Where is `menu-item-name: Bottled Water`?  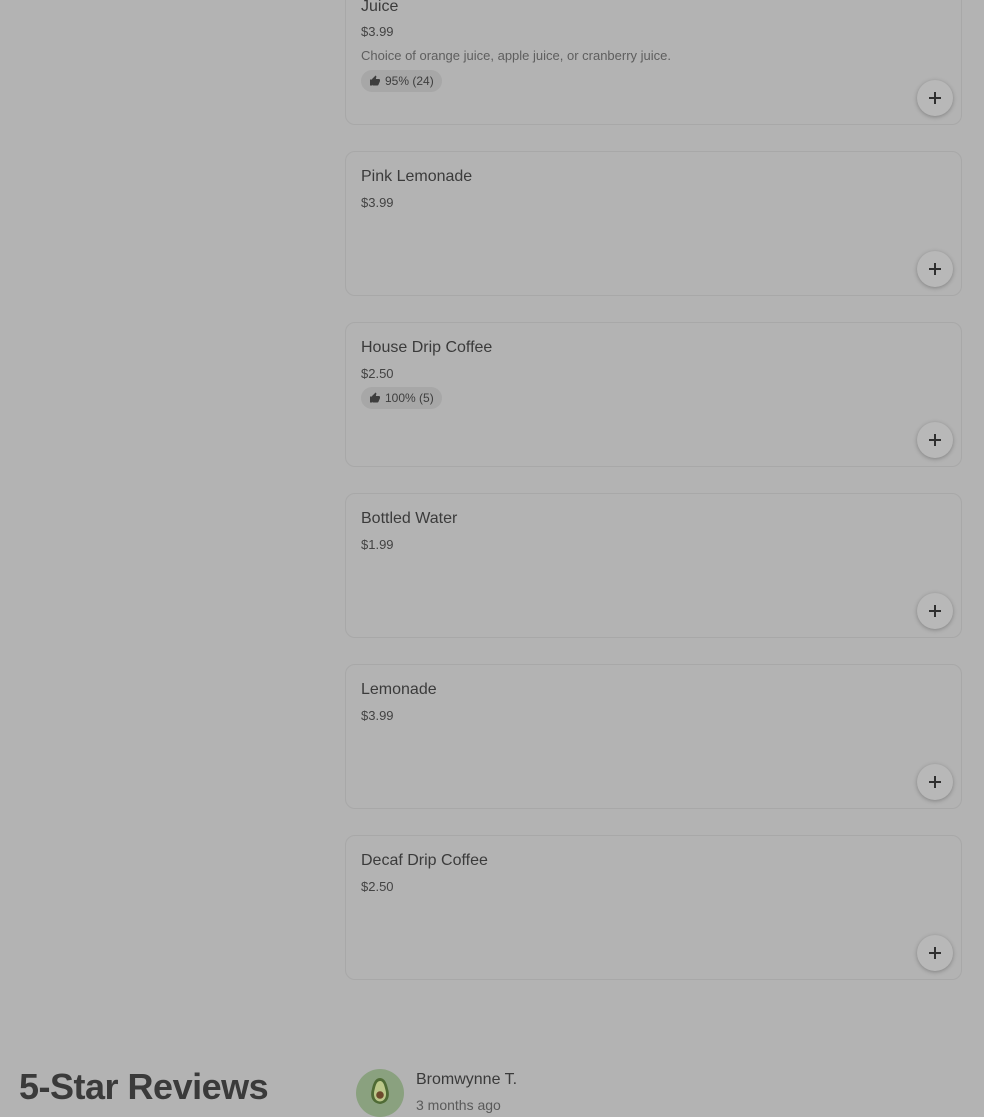
menu-item-name: Bottled Water is located at coordinates (409, 518).